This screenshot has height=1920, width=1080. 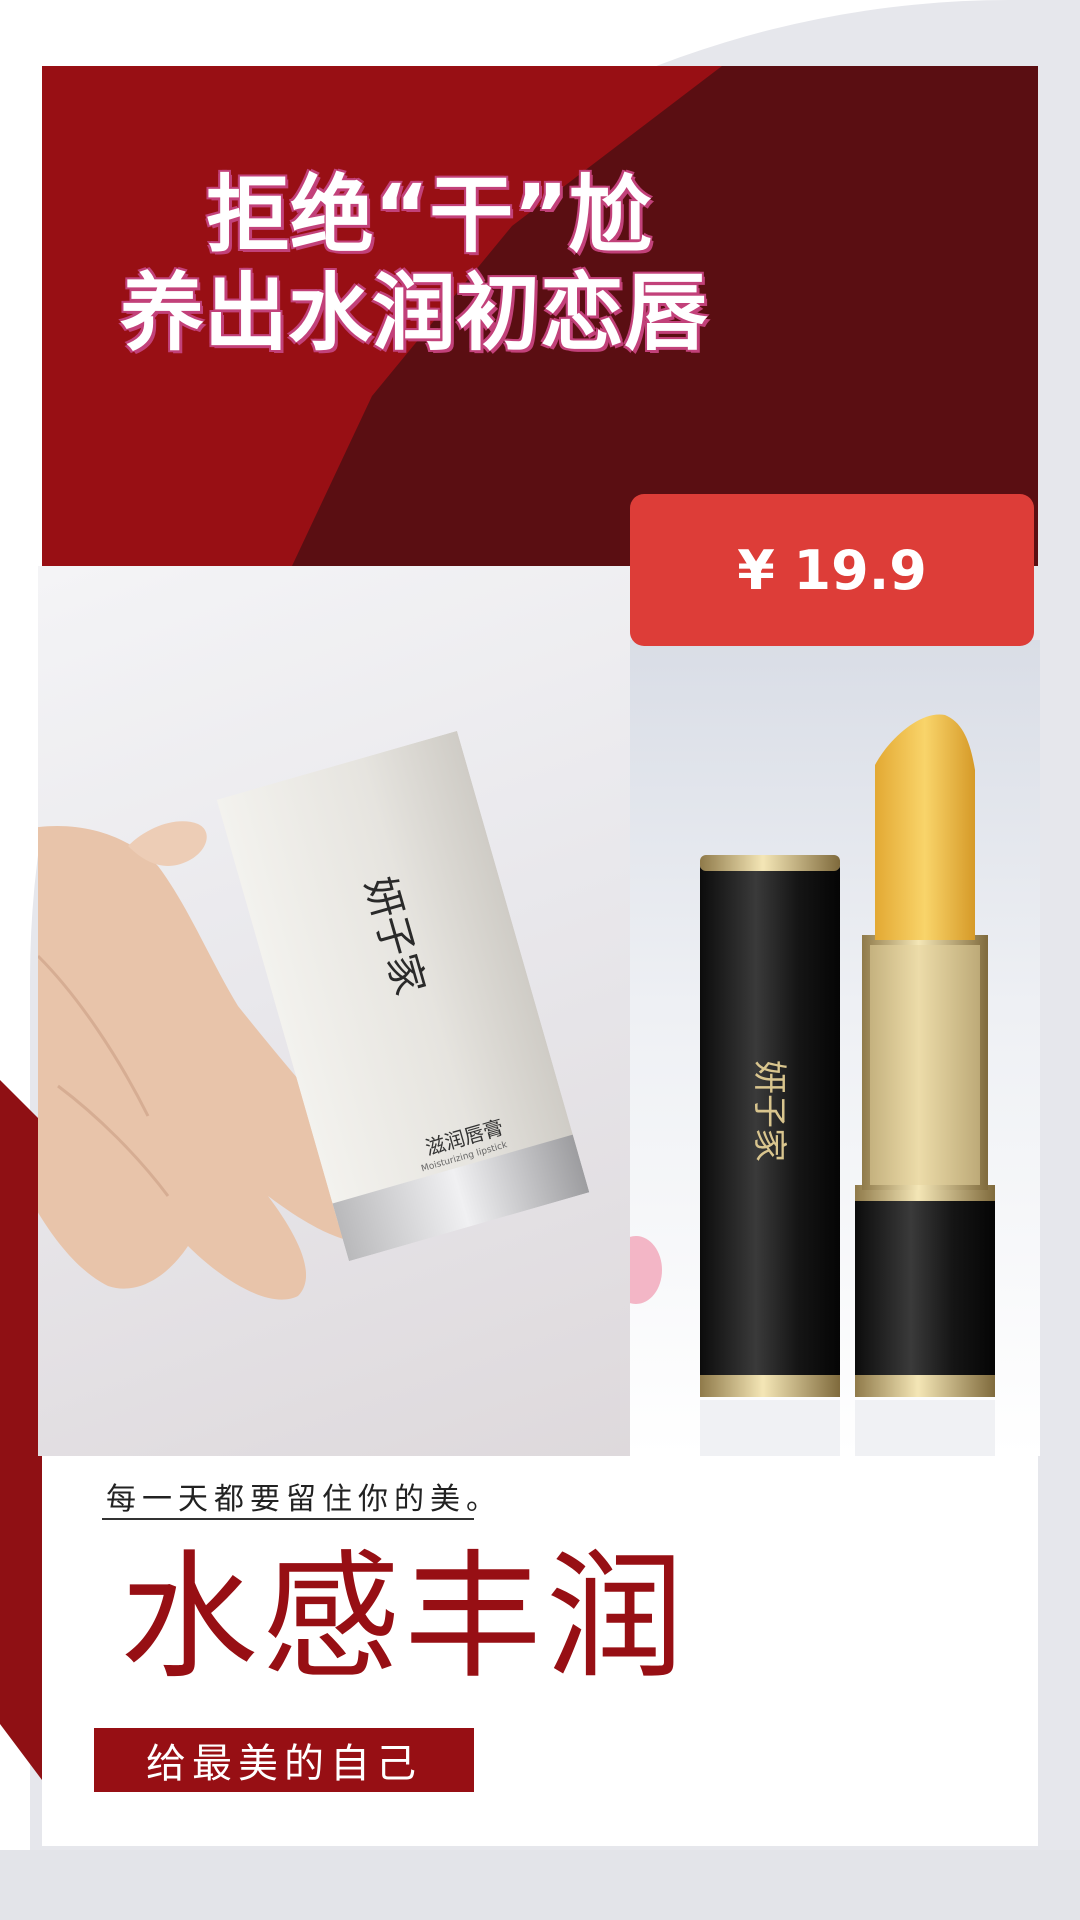 I want to click on background-bottom-strip, so click(x=540, y=1885).